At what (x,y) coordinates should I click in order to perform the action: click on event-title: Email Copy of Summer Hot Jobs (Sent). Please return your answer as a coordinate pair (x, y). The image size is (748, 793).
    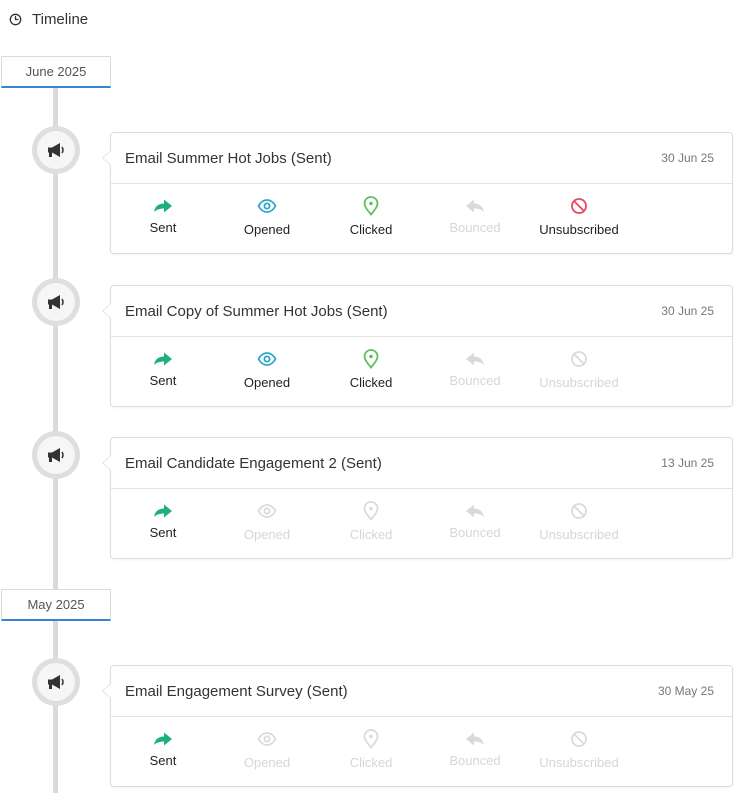
    Looking at the image, I should click on (256, 311).